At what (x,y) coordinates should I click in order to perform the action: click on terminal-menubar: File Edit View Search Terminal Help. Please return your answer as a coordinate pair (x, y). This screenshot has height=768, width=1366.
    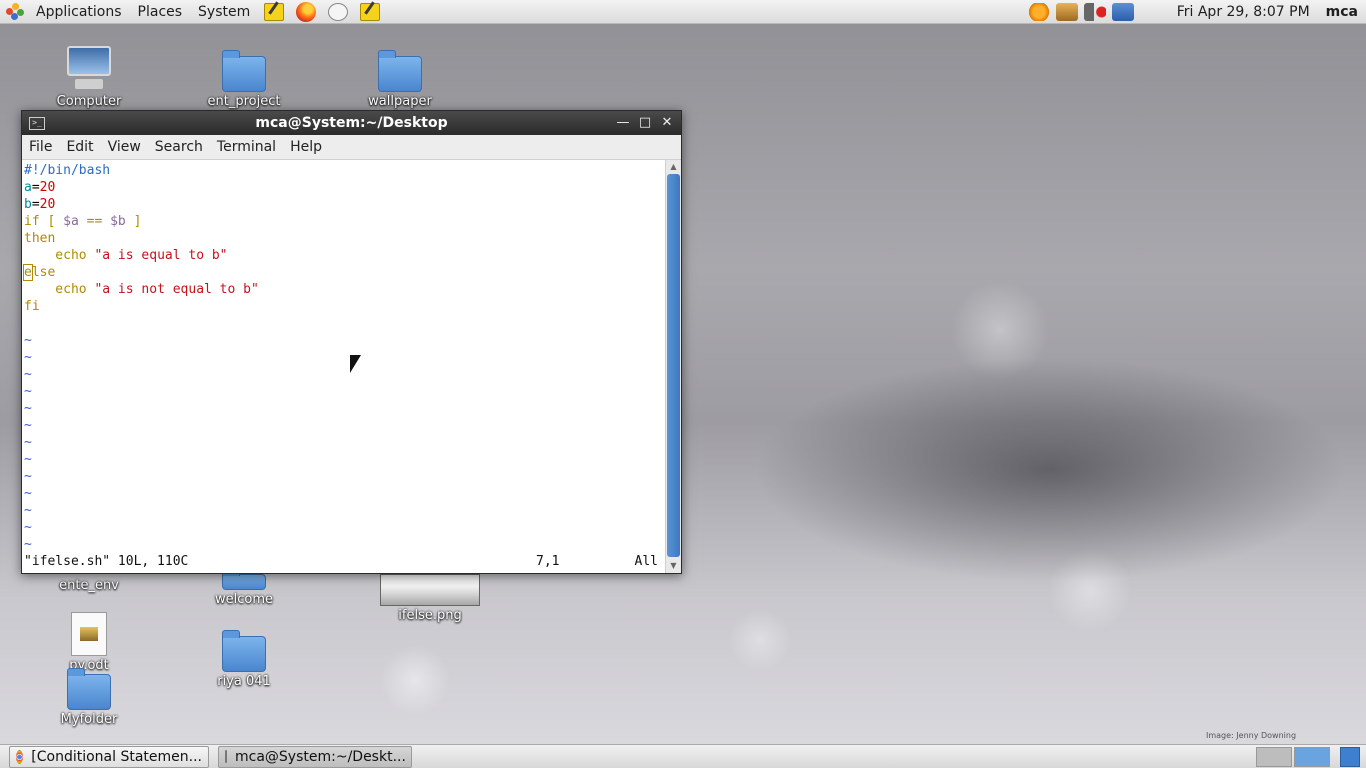
    Looking at the image, I should click on (351, 147).